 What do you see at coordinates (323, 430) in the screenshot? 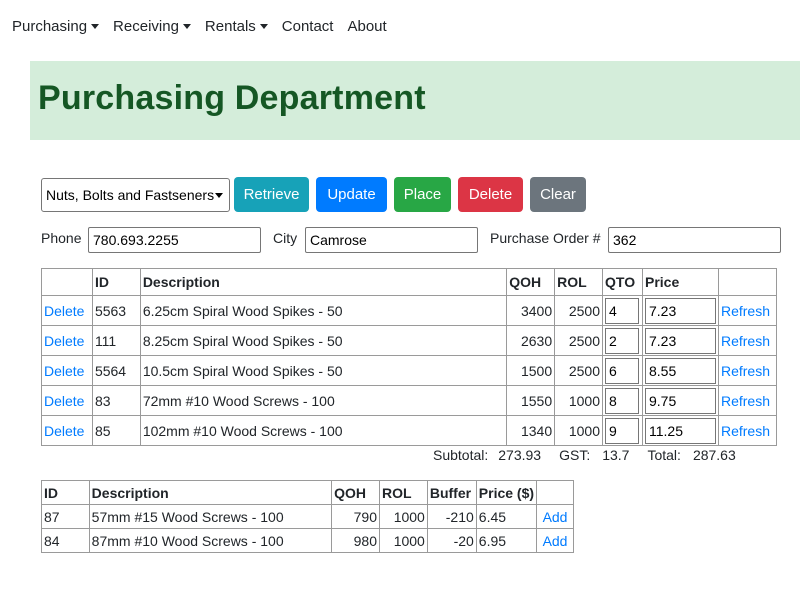
I see `item-description: 102mm #10 Wood Screws - 100` at bounding box center [323, 430].